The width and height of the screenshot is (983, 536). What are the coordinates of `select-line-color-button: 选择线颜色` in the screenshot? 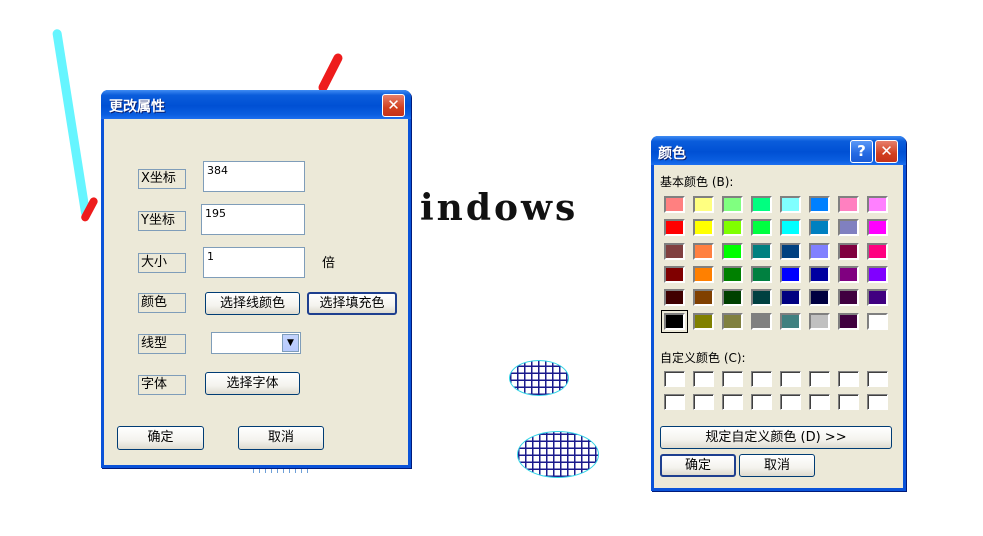 It's located at (252, 303).